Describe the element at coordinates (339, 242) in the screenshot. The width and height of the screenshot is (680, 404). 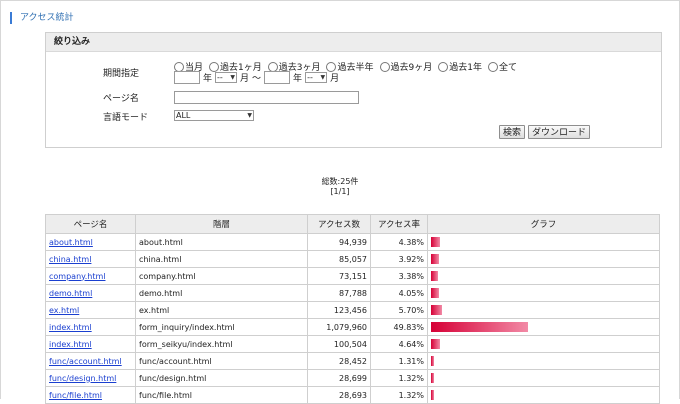
I see `access-count-cell: 94,939` at that location.